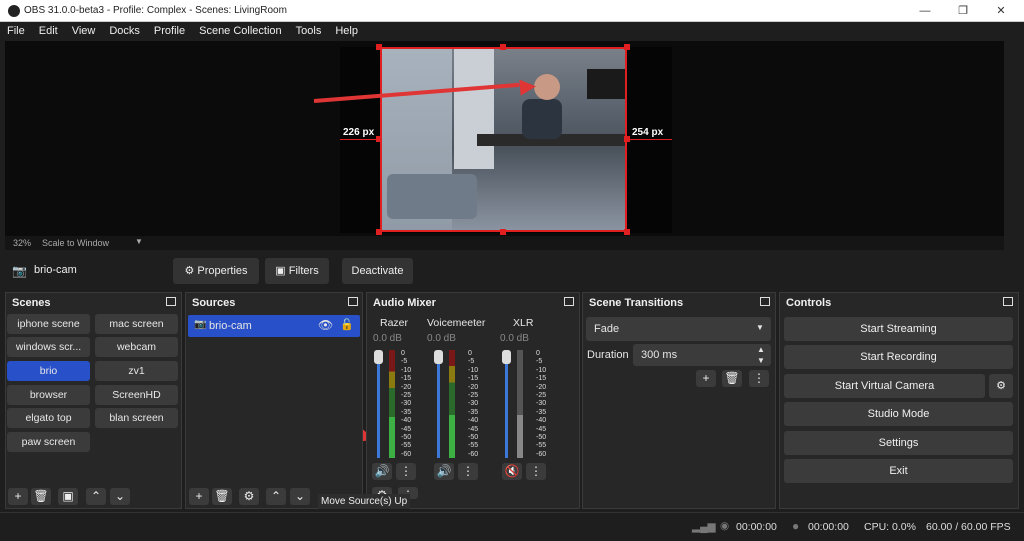  What do you see at coordinates (200, 324) in the screenshot?
I see `camera-icon: 📷` at bounding box center [200, 324].